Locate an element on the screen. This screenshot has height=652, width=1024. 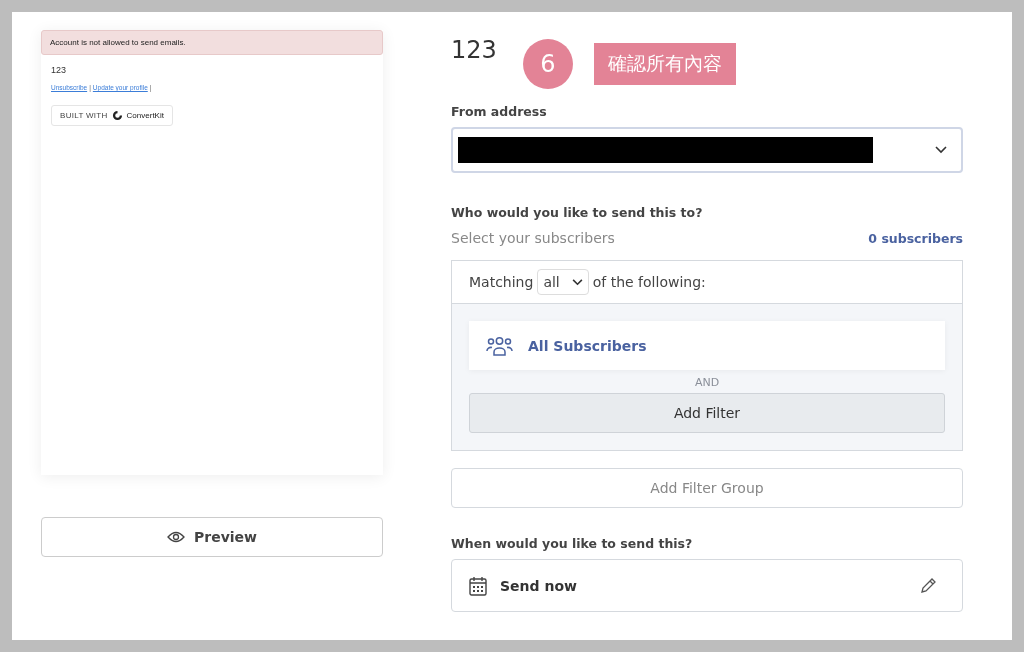
matching-text: of the following: is located at coordinates (649, 282).